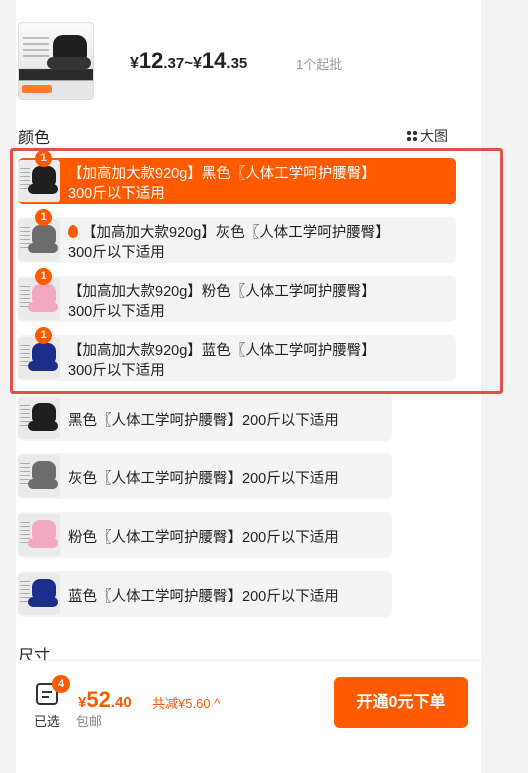 Image resolution: width=528 pixels, height=773 pixels. Describe the element at coordinates (237, 240) in the screenshot. I see `color-option: 【加高加大款920g】灰色〖人体工学呵护腰臀】 300斤以下适用` at that location.